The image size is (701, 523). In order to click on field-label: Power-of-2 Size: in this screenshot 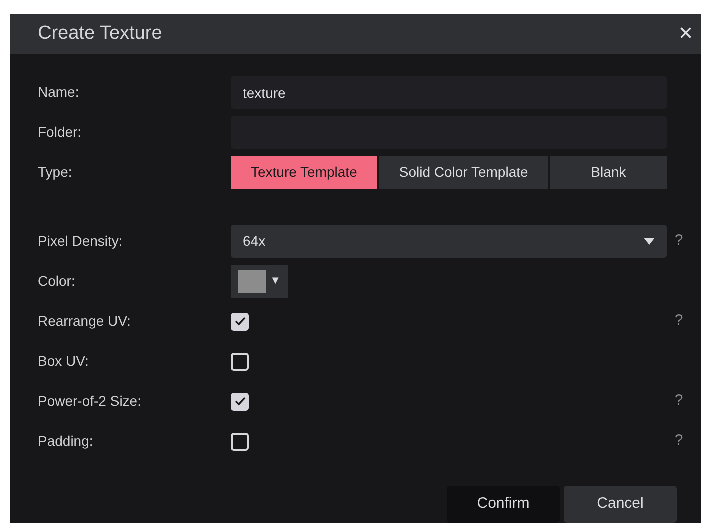, I will do `click(90, 401)`.